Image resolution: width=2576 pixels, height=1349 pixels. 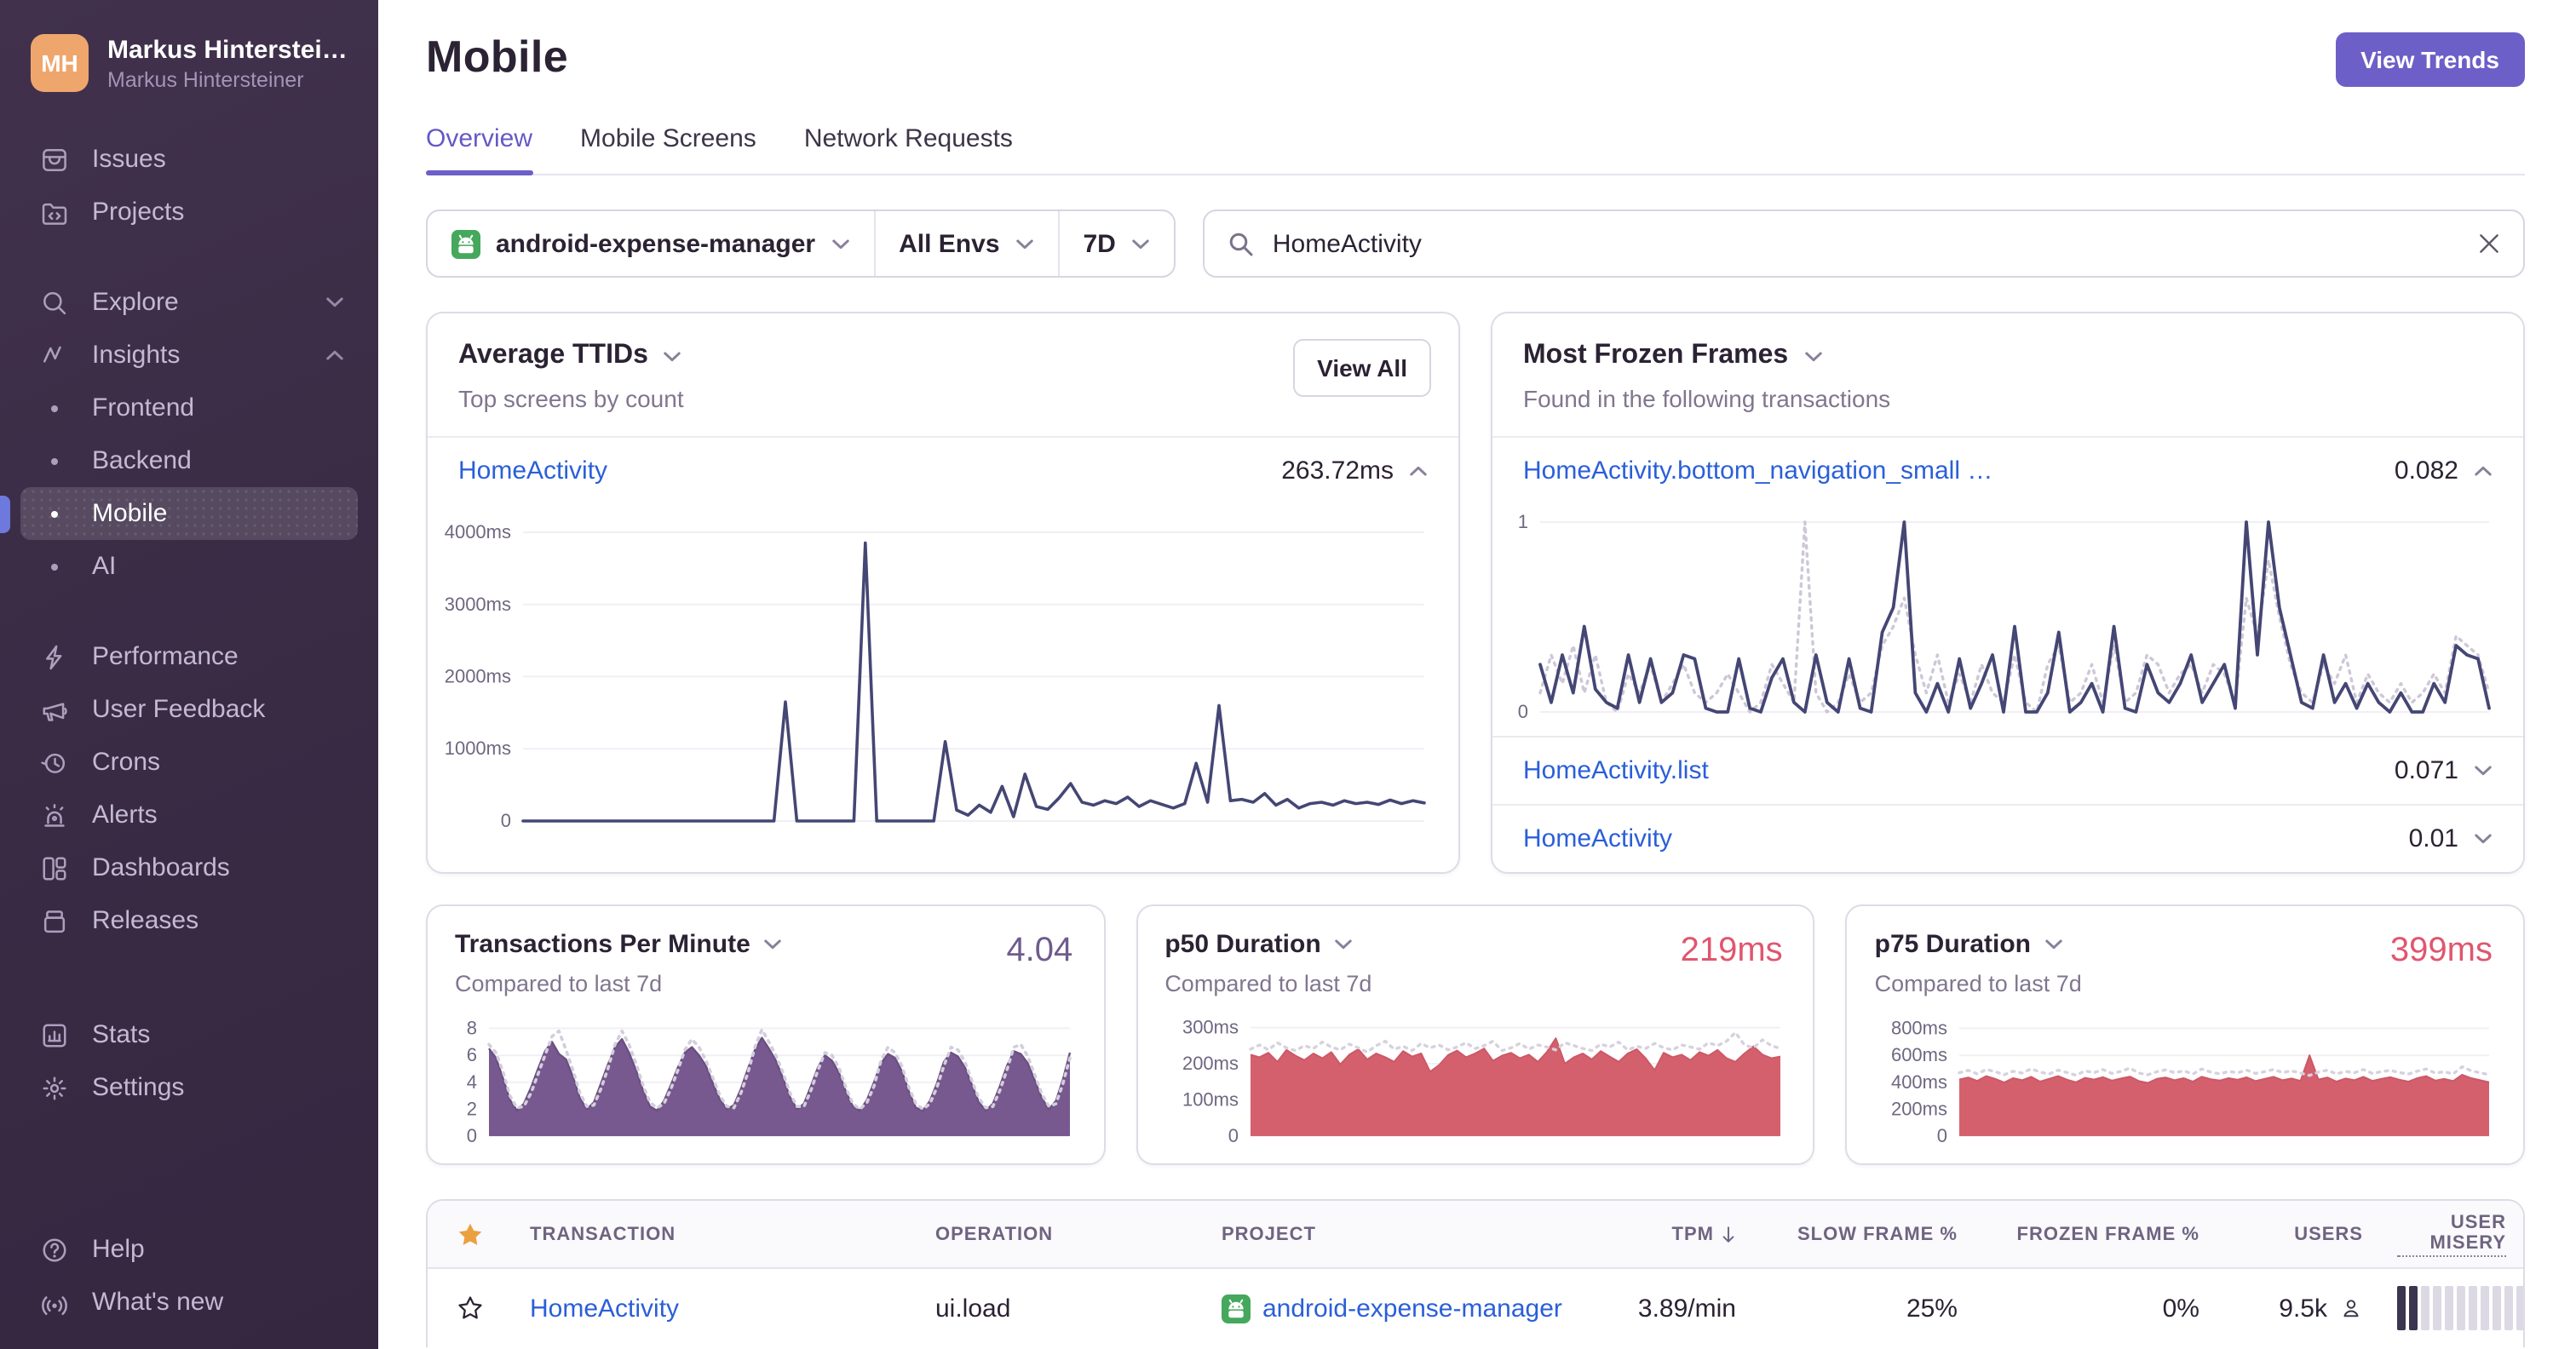 I want to click on column-project: Project, so click(x=1398, y=1234).